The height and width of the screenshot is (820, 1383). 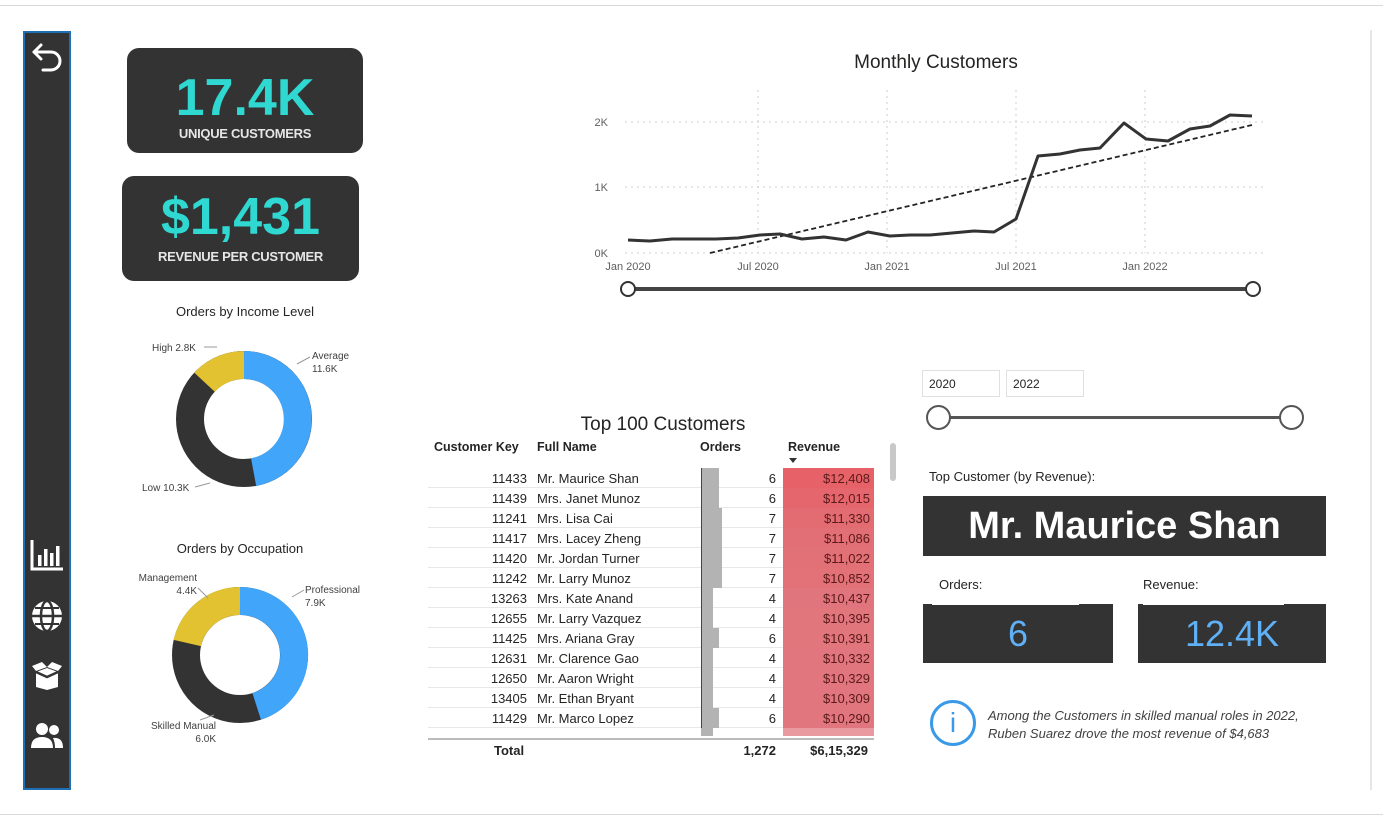 I want to click on info-icon: i, so click(x=953, y=723).